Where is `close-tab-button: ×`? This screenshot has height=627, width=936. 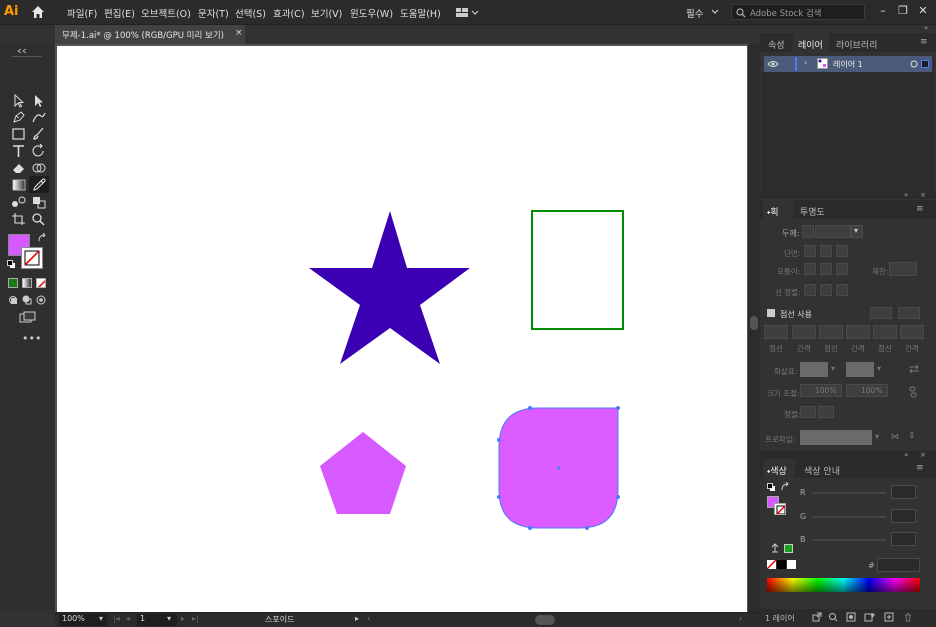 close-tab-button: × is located at coordinates (239, 33).